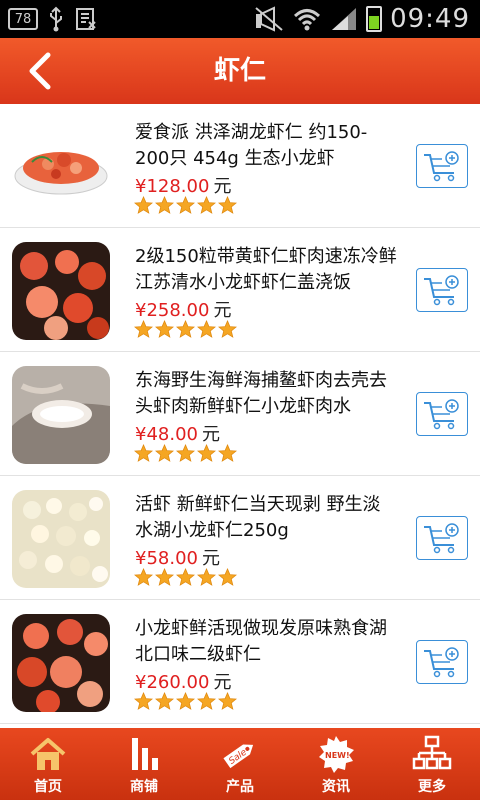 Image resolution: width=480 pixels, height=800 pixels. I want to click on nav-more: 更多, so click(432, 764).